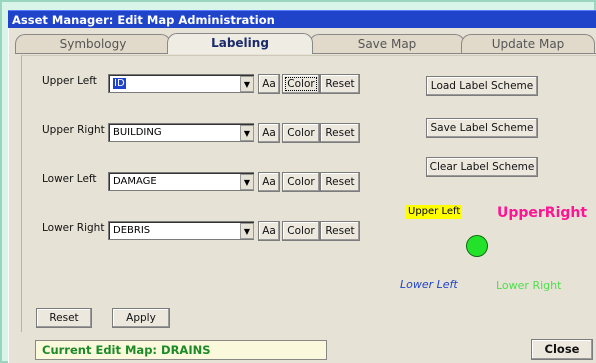 The image size is (596, 363). What do you see at coordinates (434, 212) in the screenshot?
I see `preview-upper-left: Upper Left` at bounding box center [434, 212].